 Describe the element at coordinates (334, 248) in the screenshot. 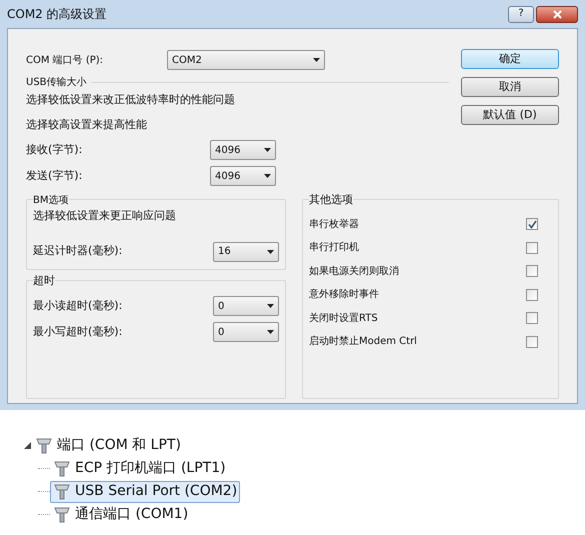

I see `option-label: 串行打印机` at that location.